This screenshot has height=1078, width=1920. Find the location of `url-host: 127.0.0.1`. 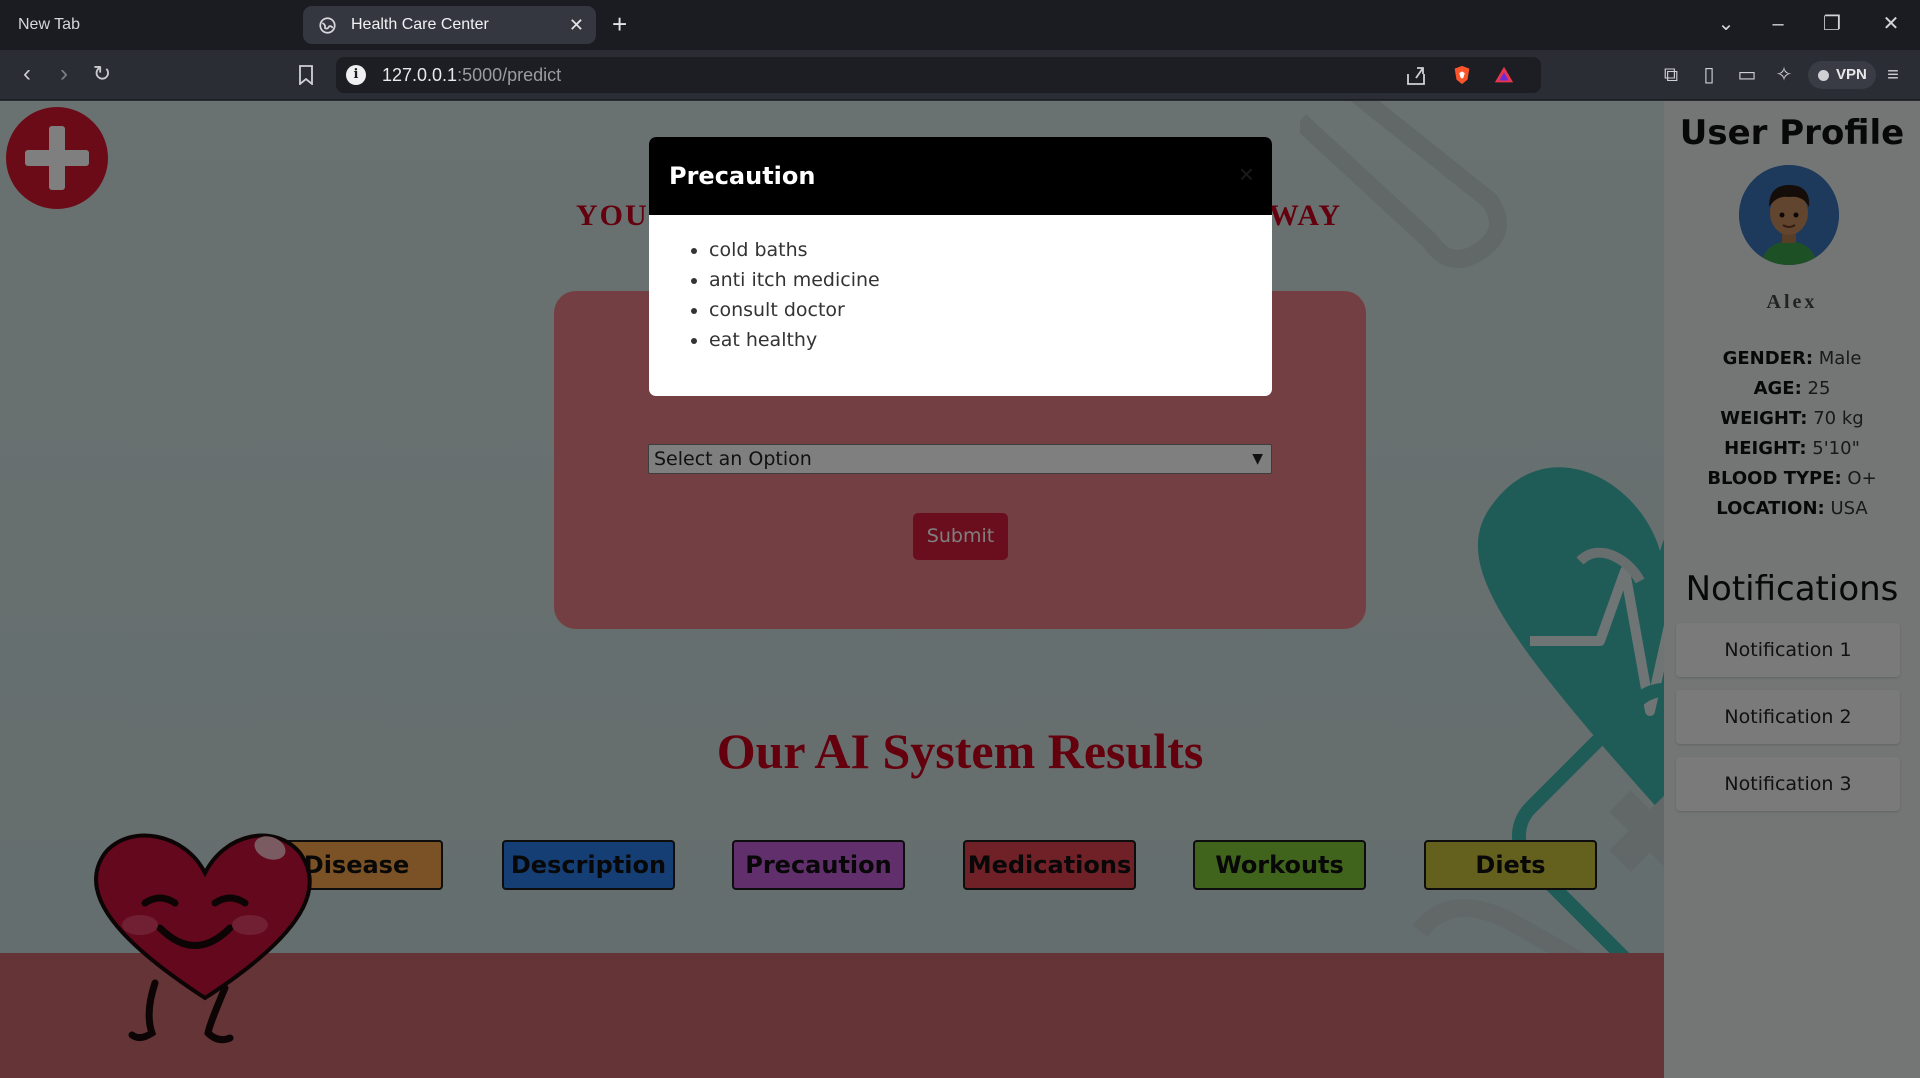

url-host: 127.0.0.1 is located at coordinates (420, 75).